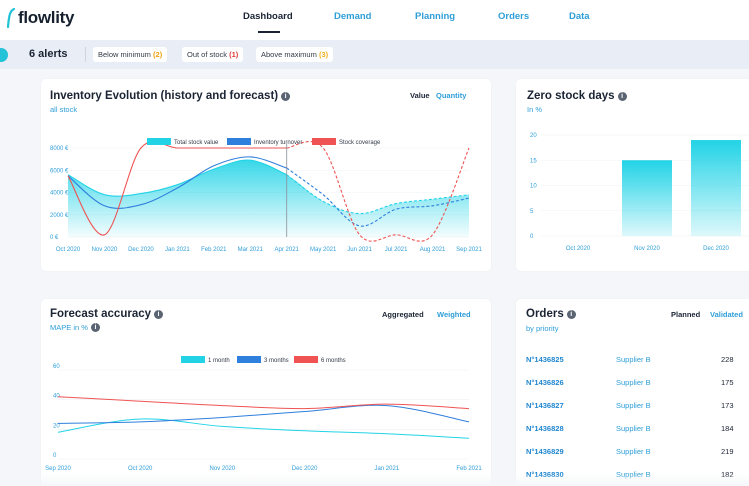  Describe the element at coordinates (545, 428) in the screenshot. I see `order-id: N°1436828` at that location.